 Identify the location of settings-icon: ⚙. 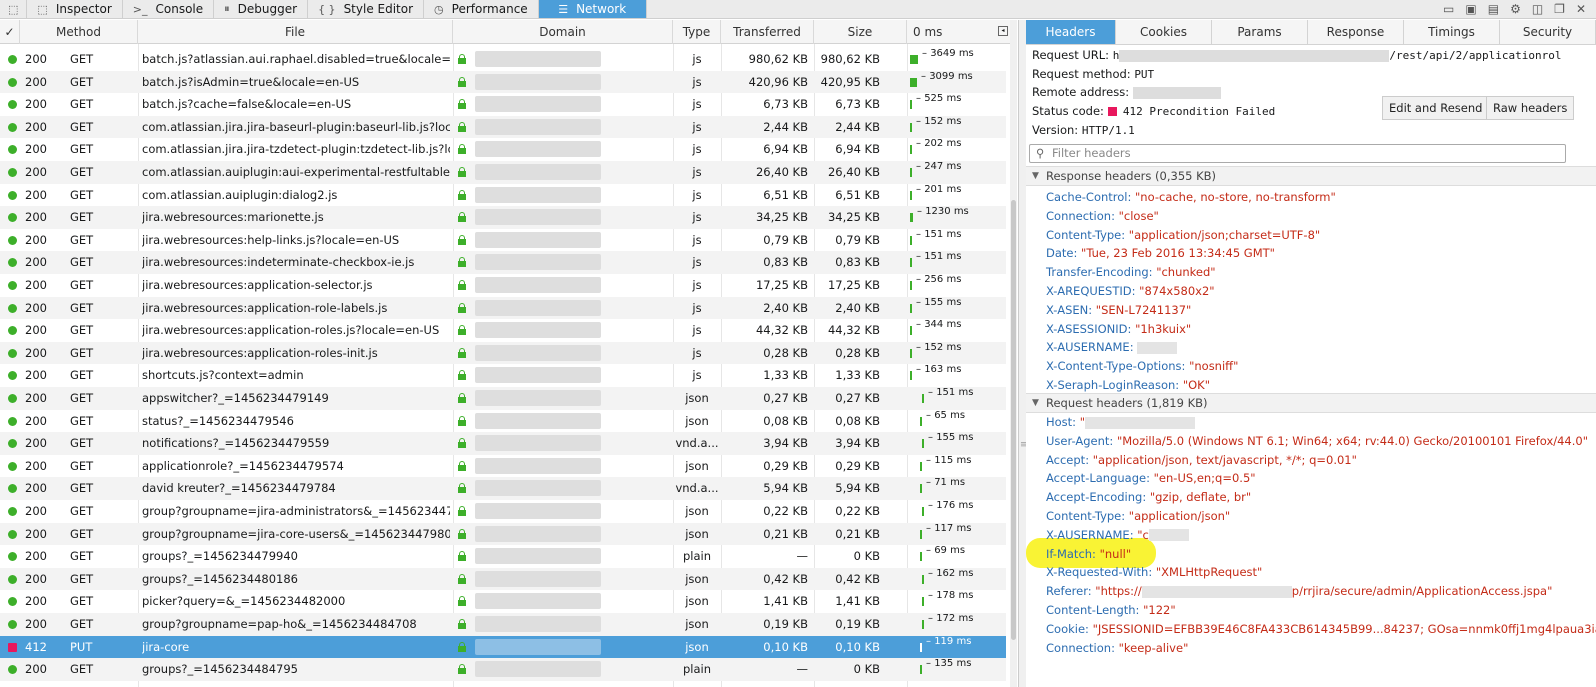
(1515, 9).